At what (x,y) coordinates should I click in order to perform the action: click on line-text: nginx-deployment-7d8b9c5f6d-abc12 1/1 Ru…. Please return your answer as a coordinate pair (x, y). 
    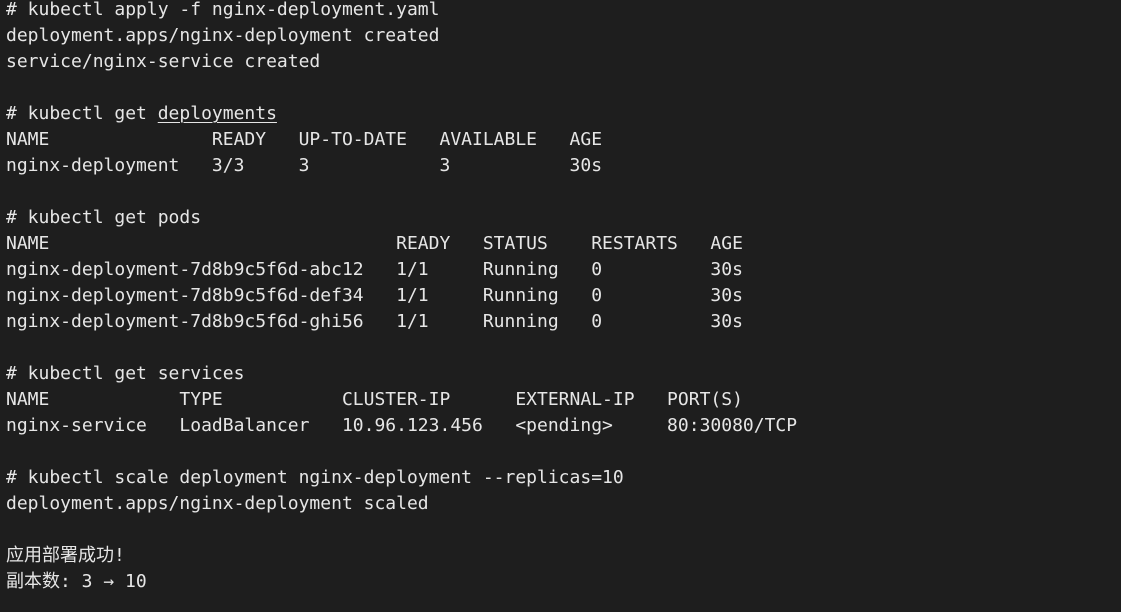
    Looking at the image, I should click on (374, 269).